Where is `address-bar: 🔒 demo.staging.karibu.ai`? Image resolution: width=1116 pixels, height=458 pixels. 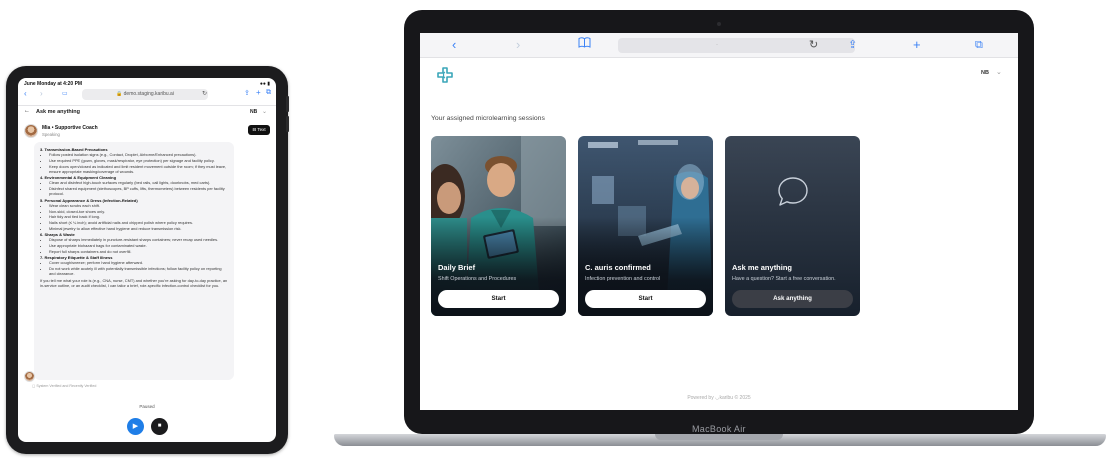
address-bar: 🔒 demo.staging.karibu.ai is located at coordinates (145, 94).